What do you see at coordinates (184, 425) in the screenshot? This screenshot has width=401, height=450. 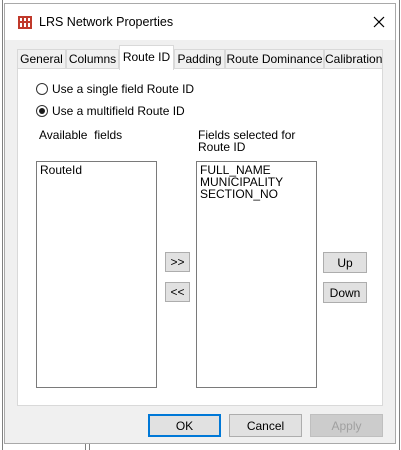 I see `ok-button: OK` at bounding box center [184, 425].